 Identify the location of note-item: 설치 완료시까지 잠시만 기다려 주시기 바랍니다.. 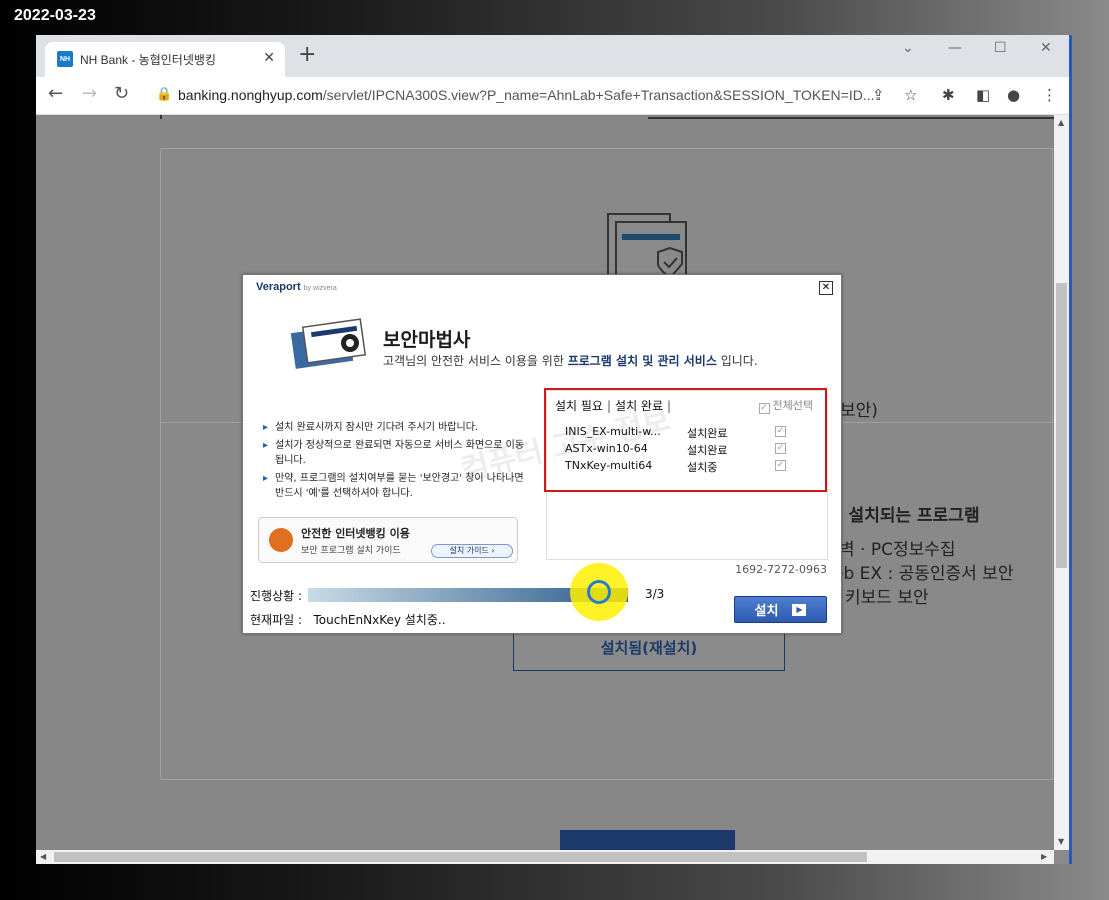
(396, 427).